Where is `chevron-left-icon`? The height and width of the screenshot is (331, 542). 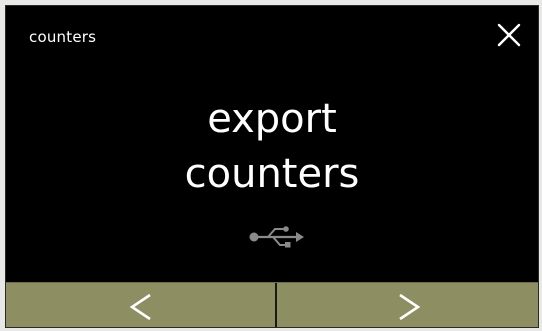 chevron-left-icon is located at coordinates (140, 306).